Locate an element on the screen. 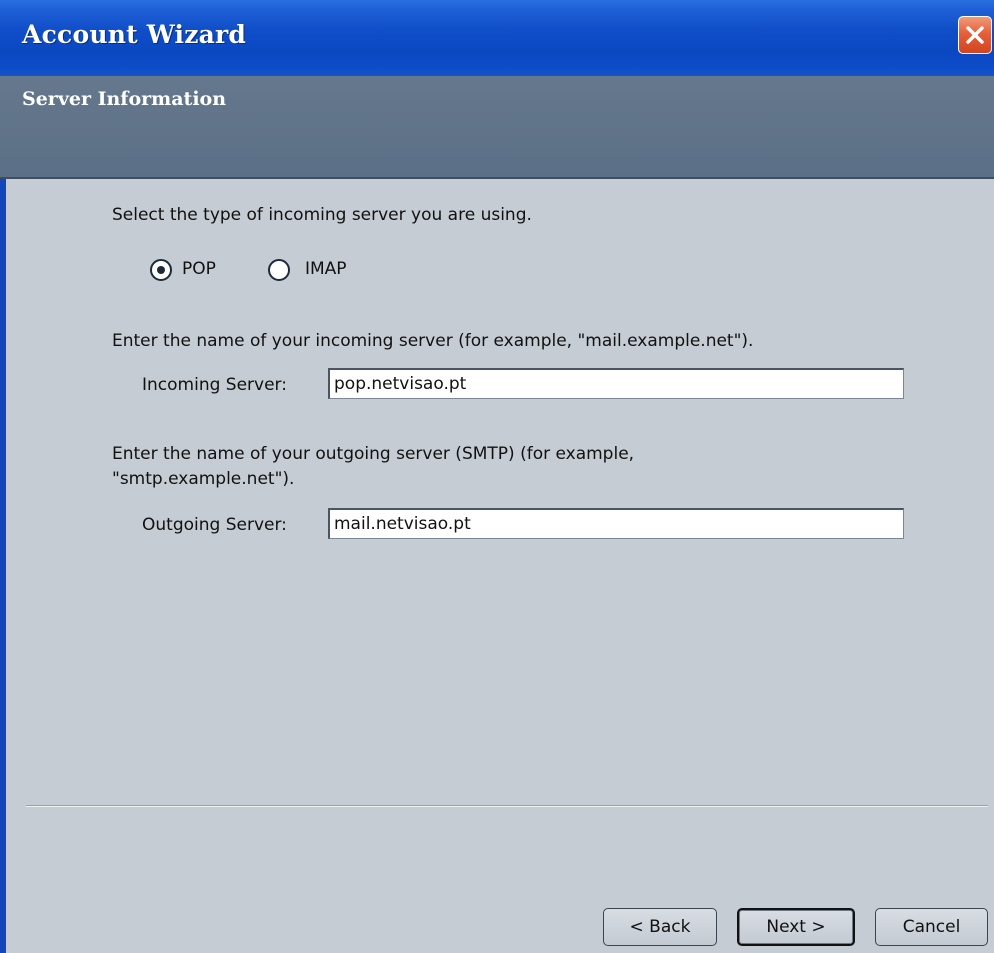 This screenshot has height=953, width=994. incoming-server-label: Incoming Server: is located at coordinates (214, 385).